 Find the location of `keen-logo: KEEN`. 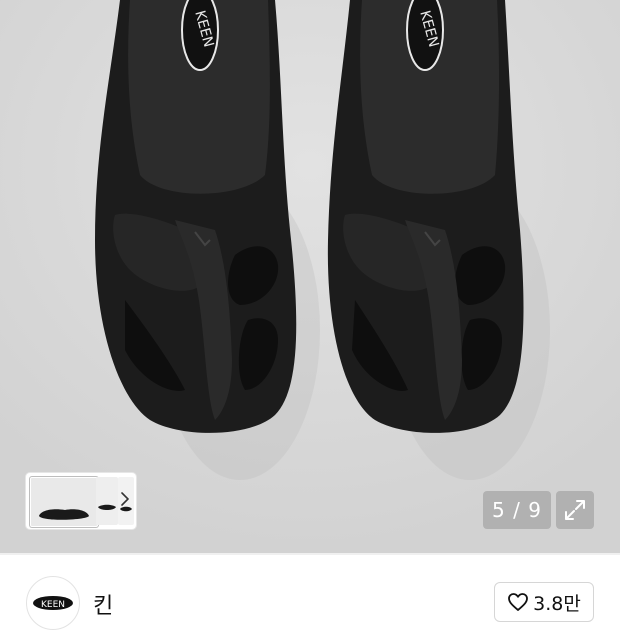

keen-logo: KEEN is located at coordinates (53, 603).